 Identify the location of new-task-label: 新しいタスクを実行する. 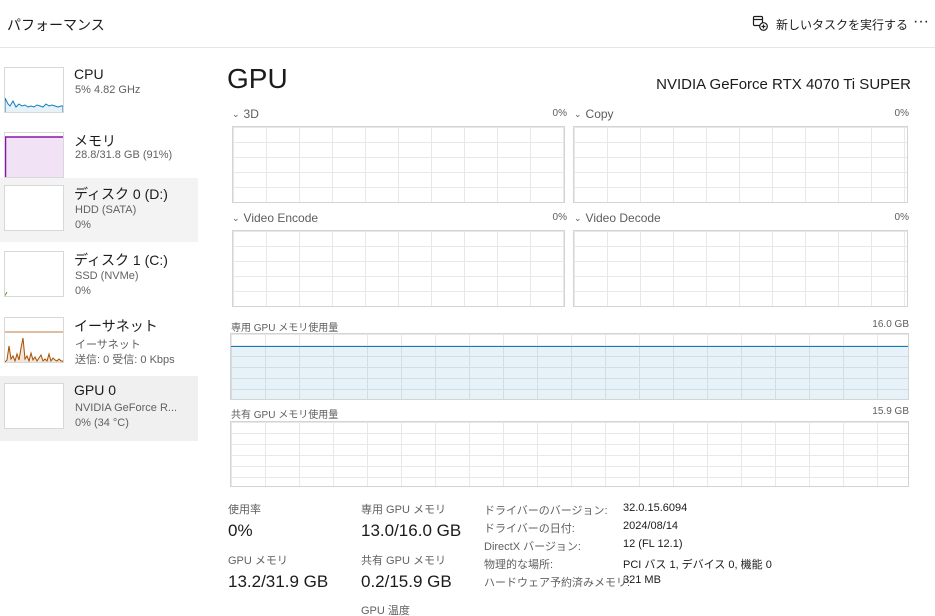
(842, 24).